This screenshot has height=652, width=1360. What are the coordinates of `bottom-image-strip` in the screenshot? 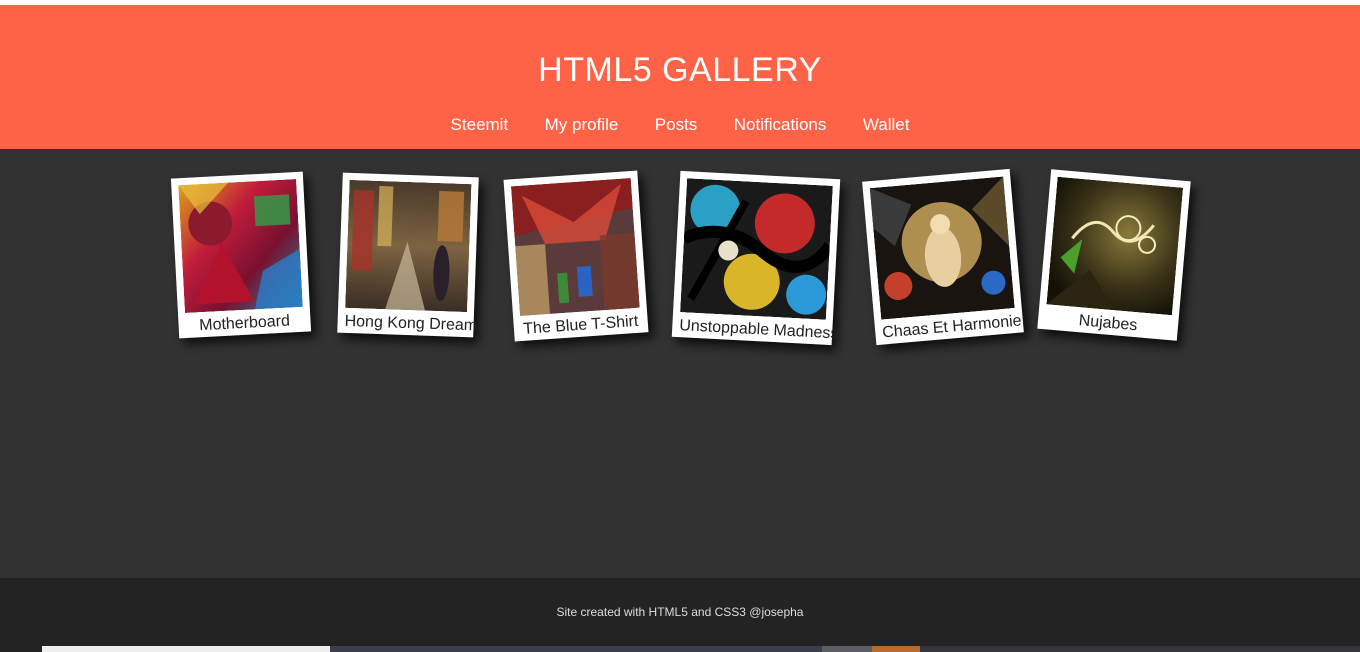 It's located at (680, 649).